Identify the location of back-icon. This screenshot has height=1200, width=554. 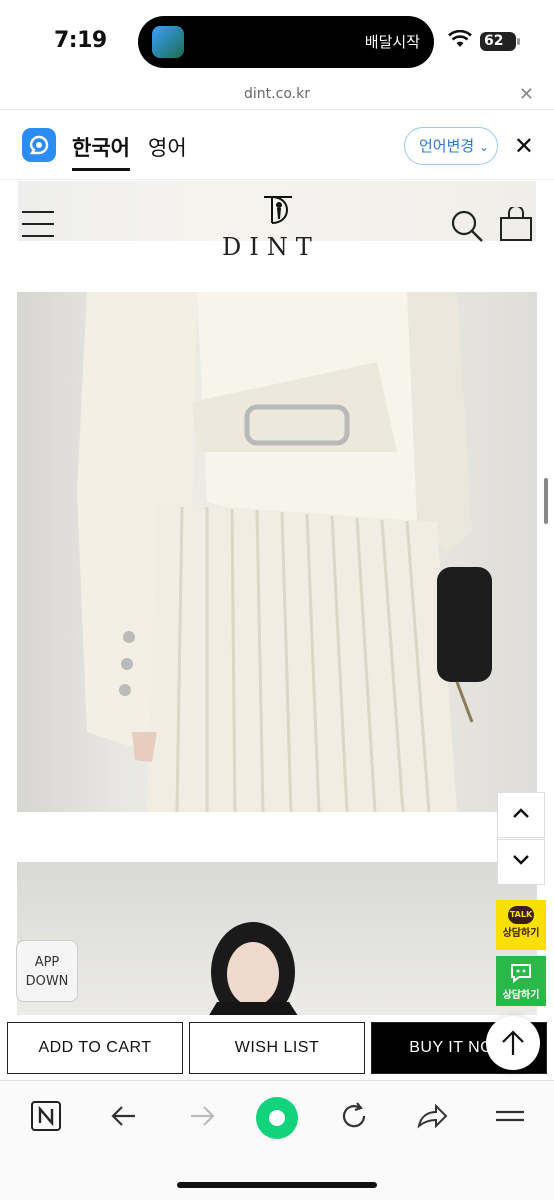
(124, 1121).